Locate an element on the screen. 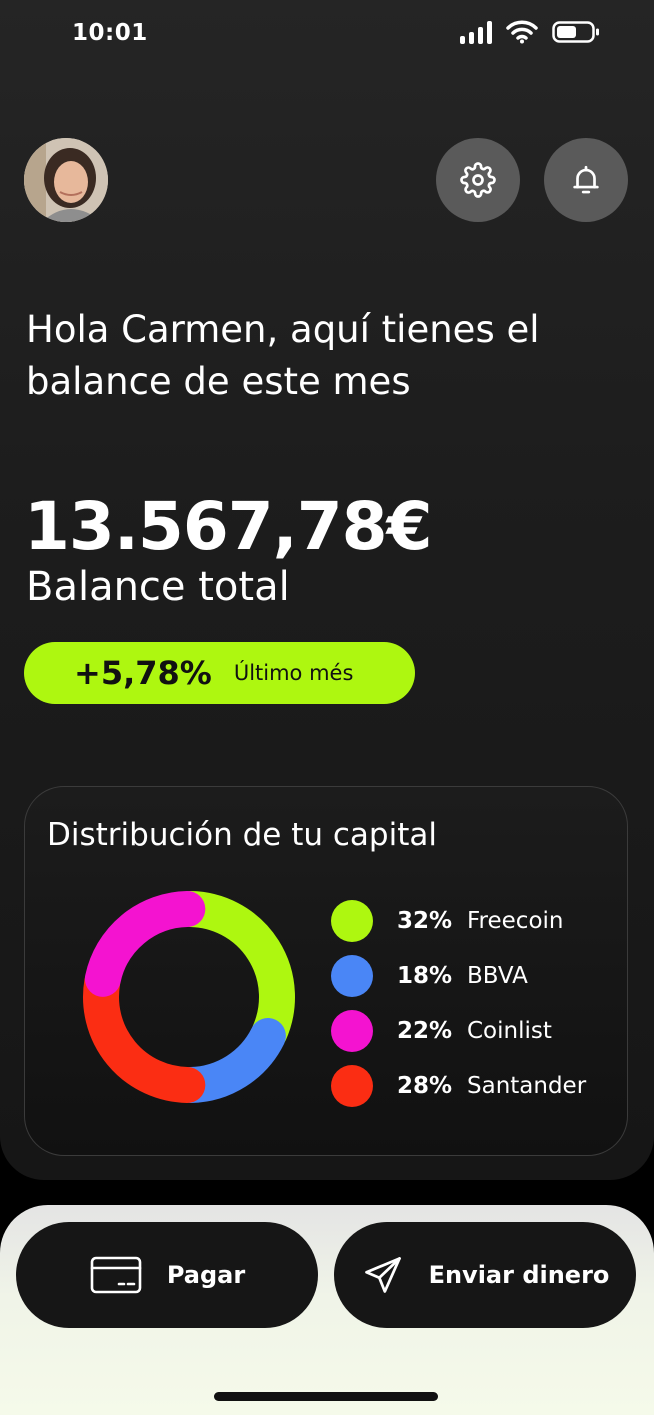  avatar is located at coordinates (66, 180).